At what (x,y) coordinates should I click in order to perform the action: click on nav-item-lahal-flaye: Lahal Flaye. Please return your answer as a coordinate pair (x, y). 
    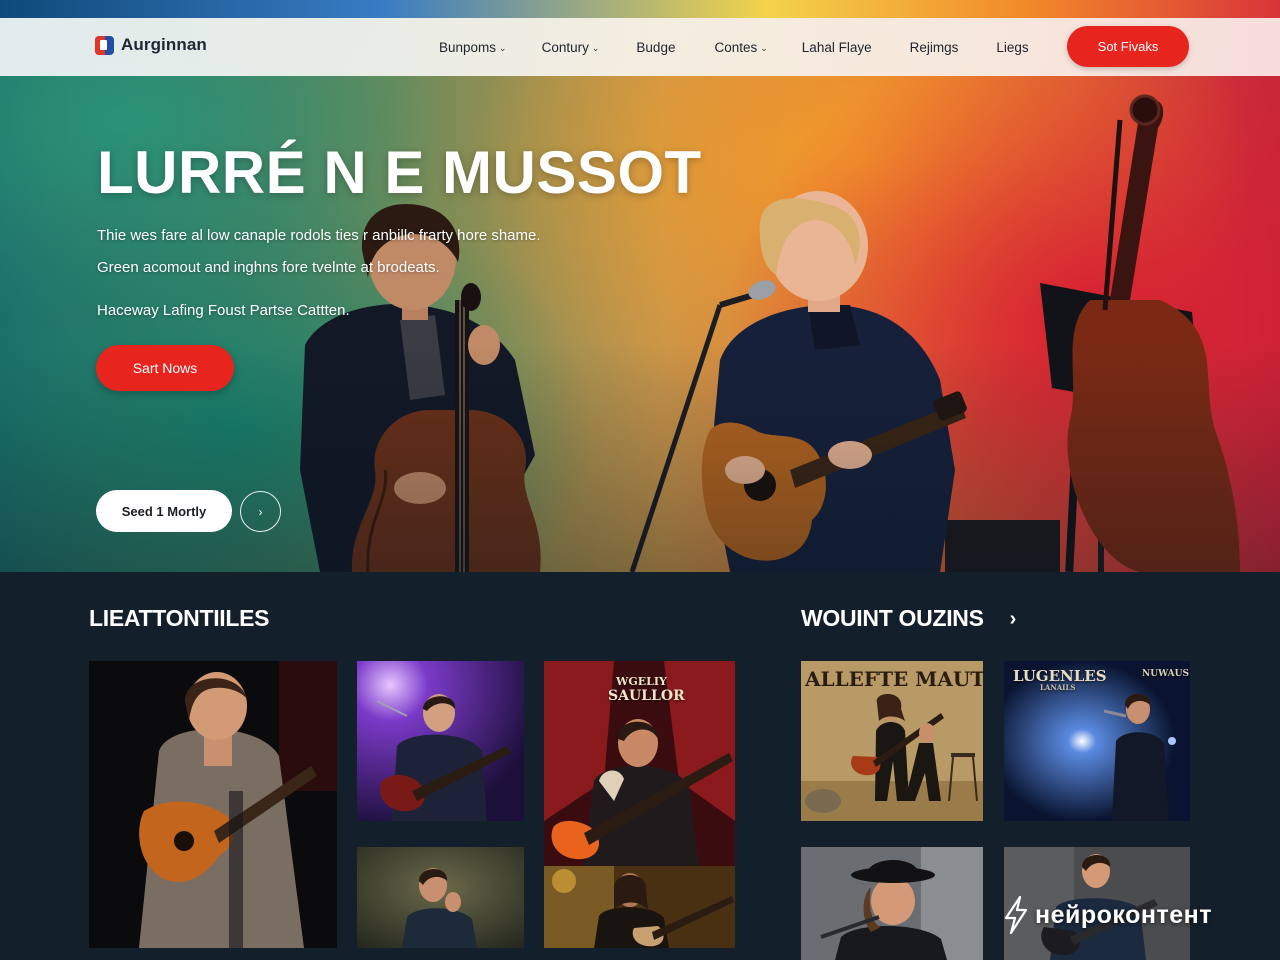
    Looking at the image, I should click on (837, 47).